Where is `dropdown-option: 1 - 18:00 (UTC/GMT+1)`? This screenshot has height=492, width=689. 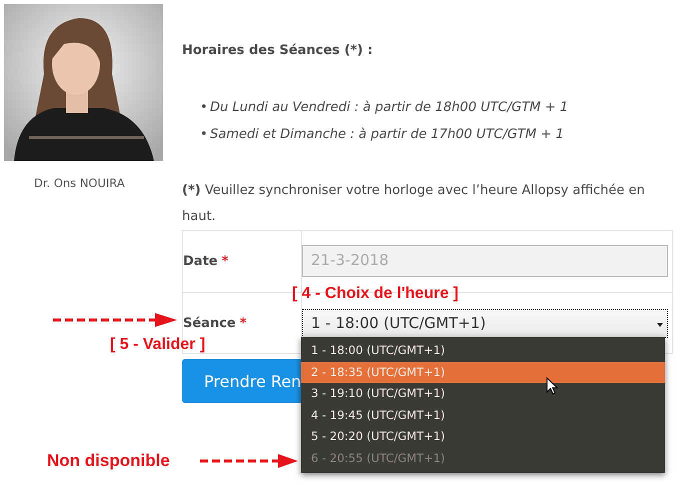
dropdown-option: 1 - 18:00 (UTC/GMT+1) is located at coordinates (483, 351).